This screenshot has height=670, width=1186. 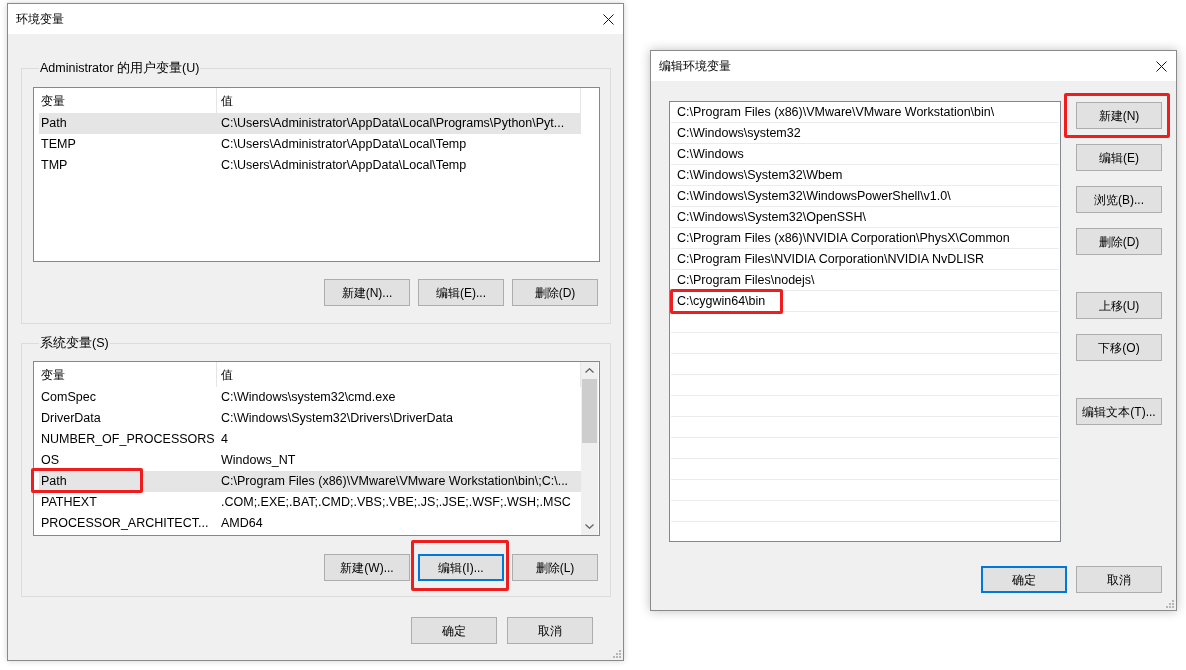 What do you see at coordinates (337, 419) in the screenshot?
I see `table-cell-text: C:\Windows\System32\Drivers\DriverData` at bounding box center [337, 419].